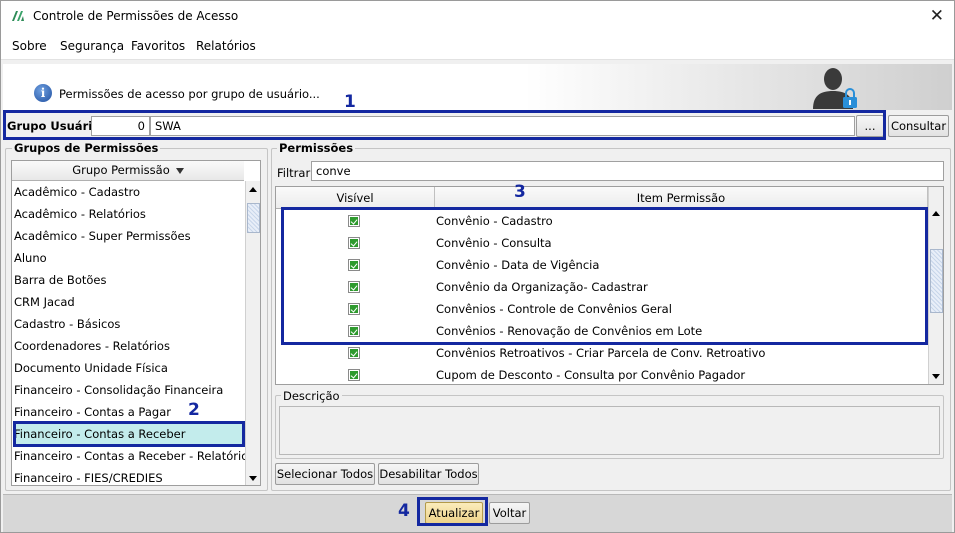 This screenshot has height=533, width=955. I want to click on menu-sobre: Sobre, so click(29, 46).